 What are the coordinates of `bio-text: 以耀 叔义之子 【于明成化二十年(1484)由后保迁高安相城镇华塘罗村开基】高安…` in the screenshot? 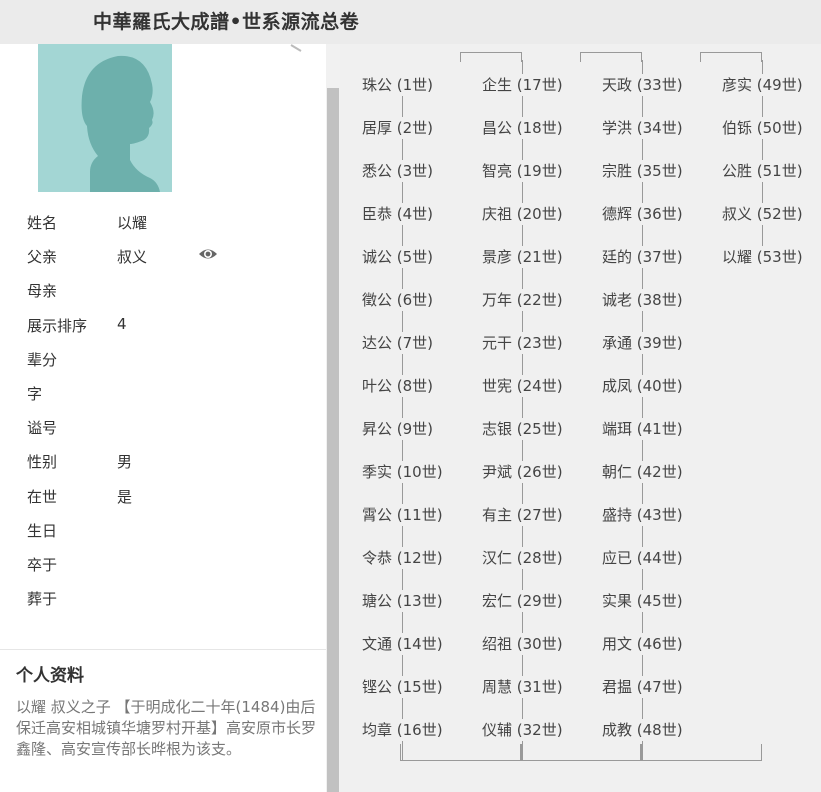 It's located at (166, 728).